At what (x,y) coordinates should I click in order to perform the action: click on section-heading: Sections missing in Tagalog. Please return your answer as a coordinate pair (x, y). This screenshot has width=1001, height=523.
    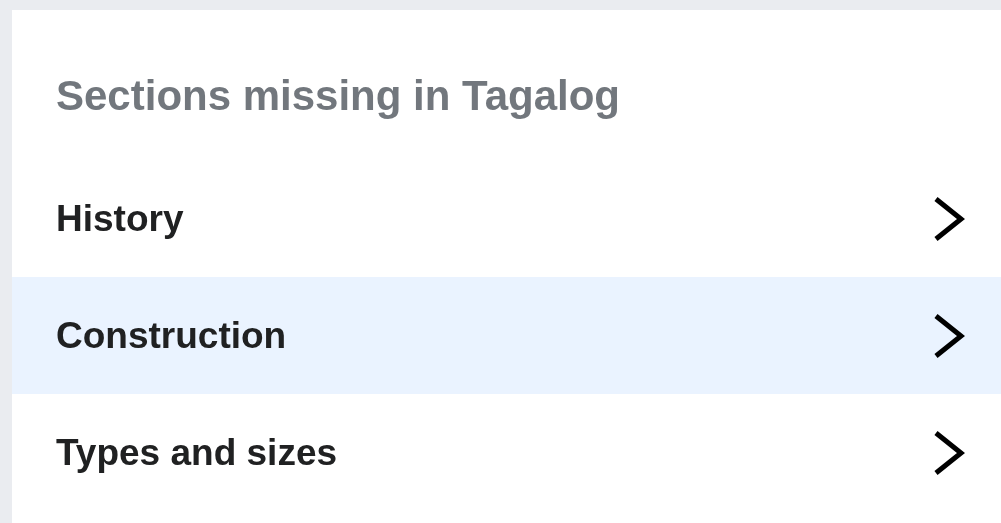
    Looking at the image, I should click on (338, 96).